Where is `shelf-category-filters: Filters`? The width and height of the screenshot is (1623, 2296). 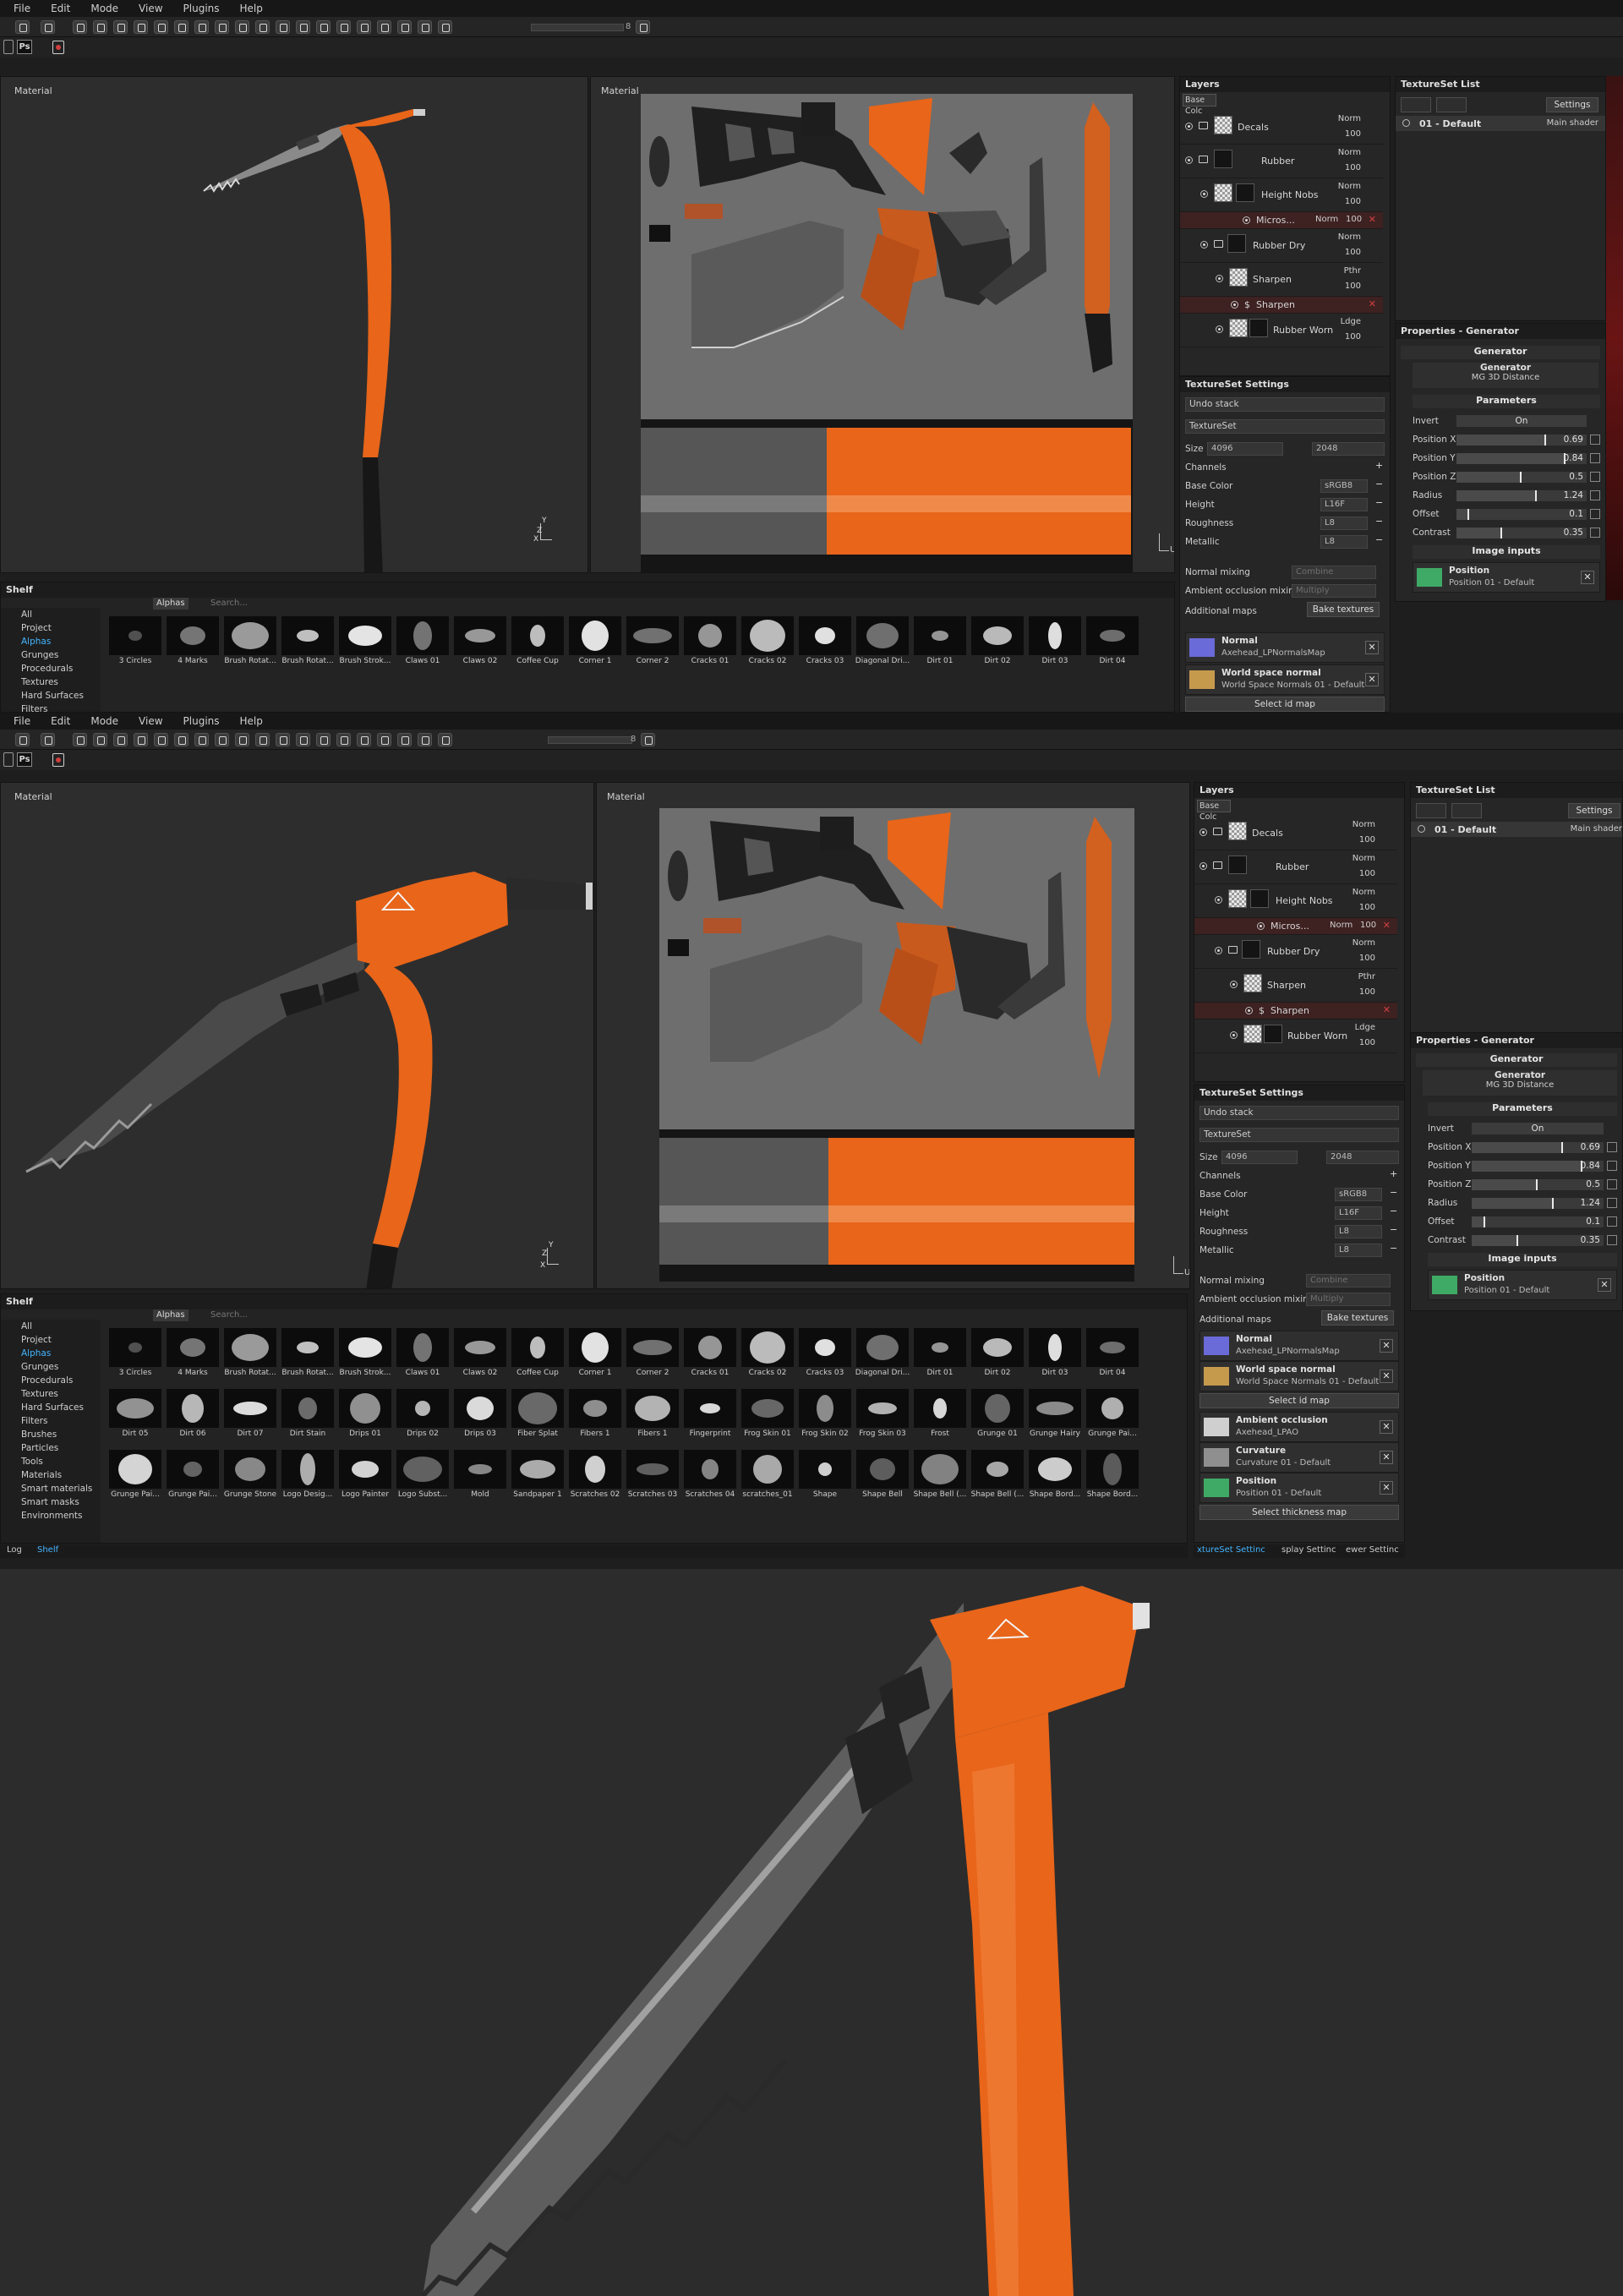
shelf-category-filters: Filters is located at coordinates (51, 1421).